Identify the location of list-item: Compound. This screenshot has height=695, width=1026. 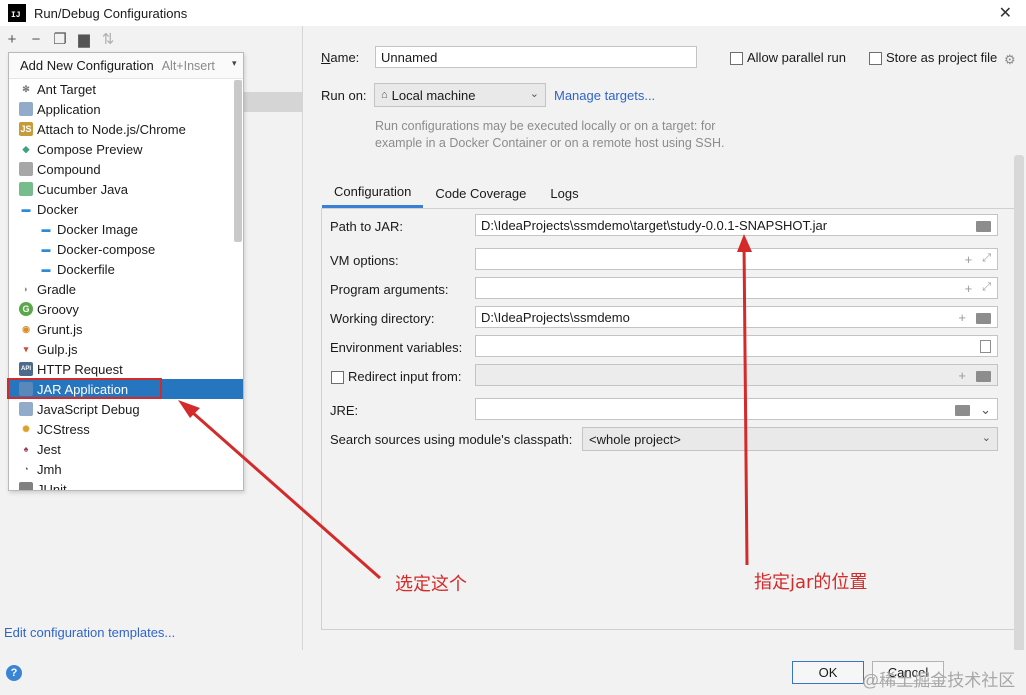
(126, 169).